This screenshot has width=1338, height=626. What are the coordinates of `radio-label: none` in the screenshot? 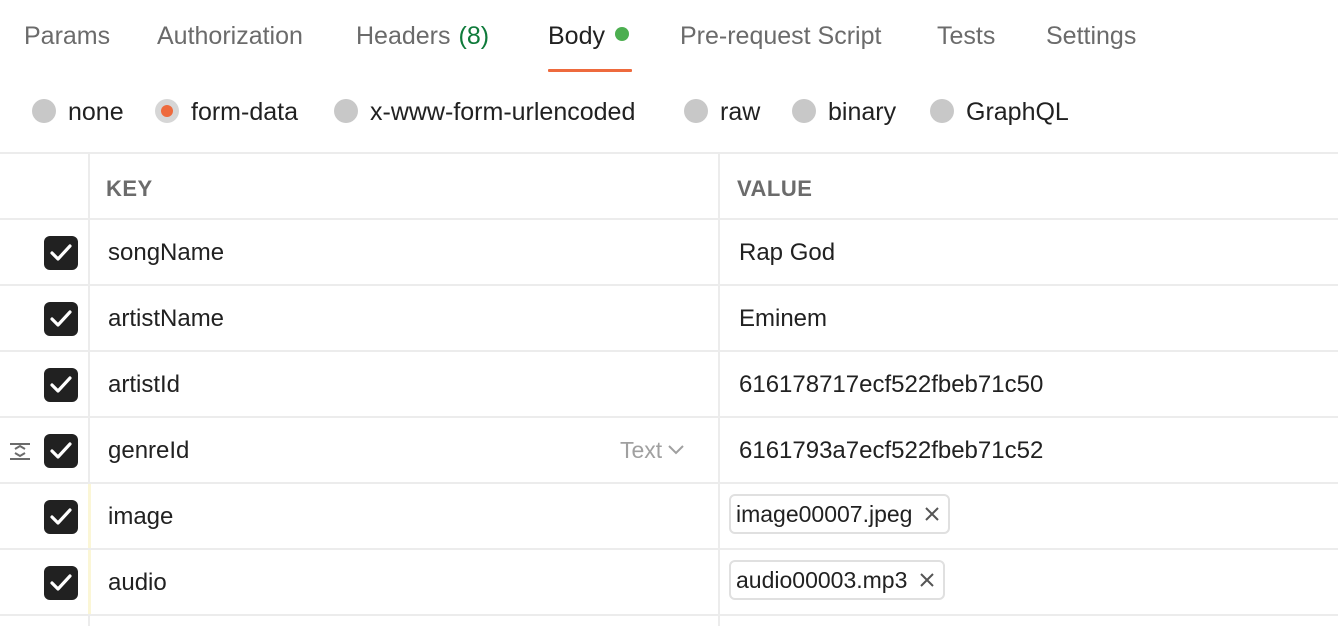 It's located at (96, 112).